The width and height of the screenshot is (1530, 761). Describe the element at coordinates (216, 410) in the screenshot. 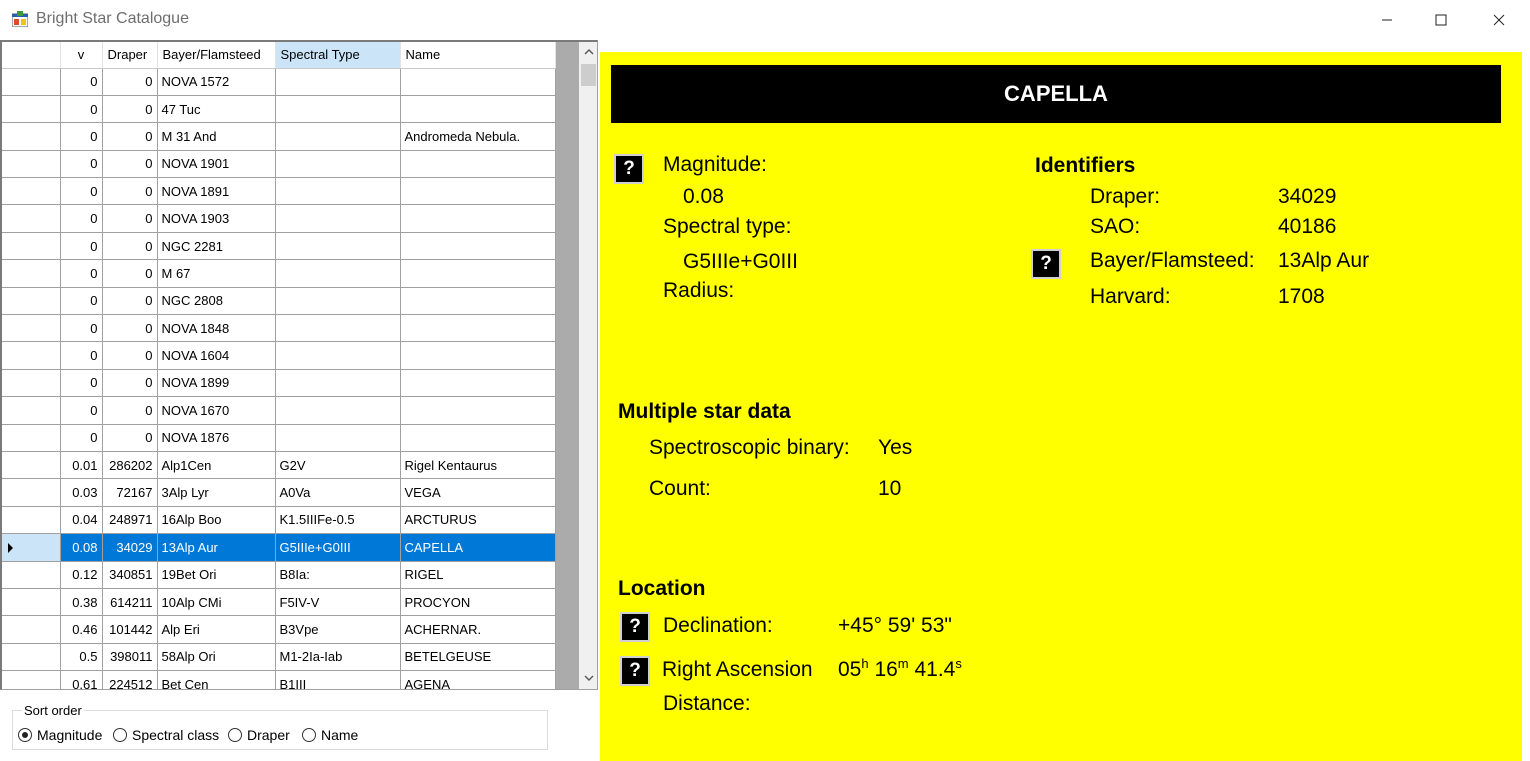

I see `cell-bayer: NOVA 1670` at that location.